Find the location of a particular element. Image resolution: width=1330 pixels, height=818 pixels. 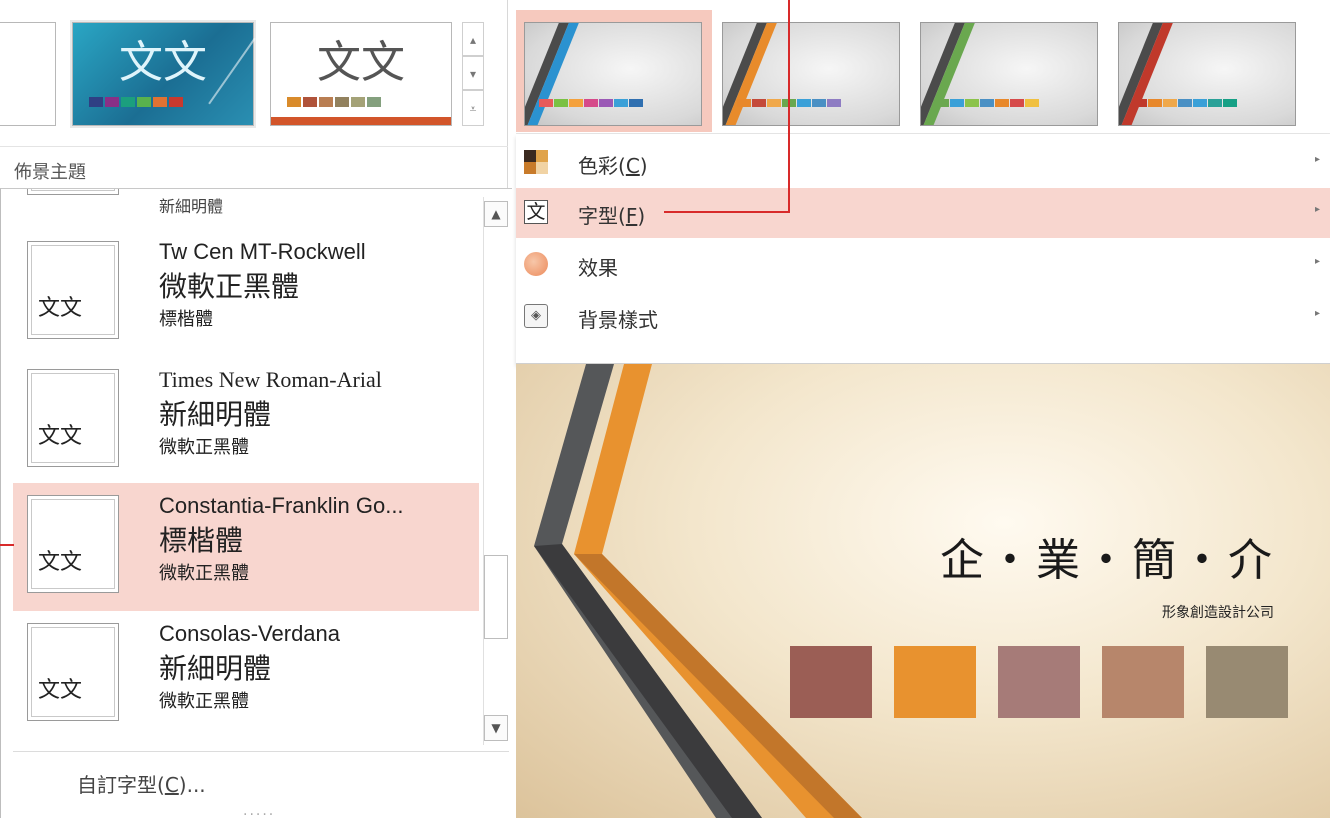

theme-thumbnail-white: 文文 is located at coordinates (361, 74).